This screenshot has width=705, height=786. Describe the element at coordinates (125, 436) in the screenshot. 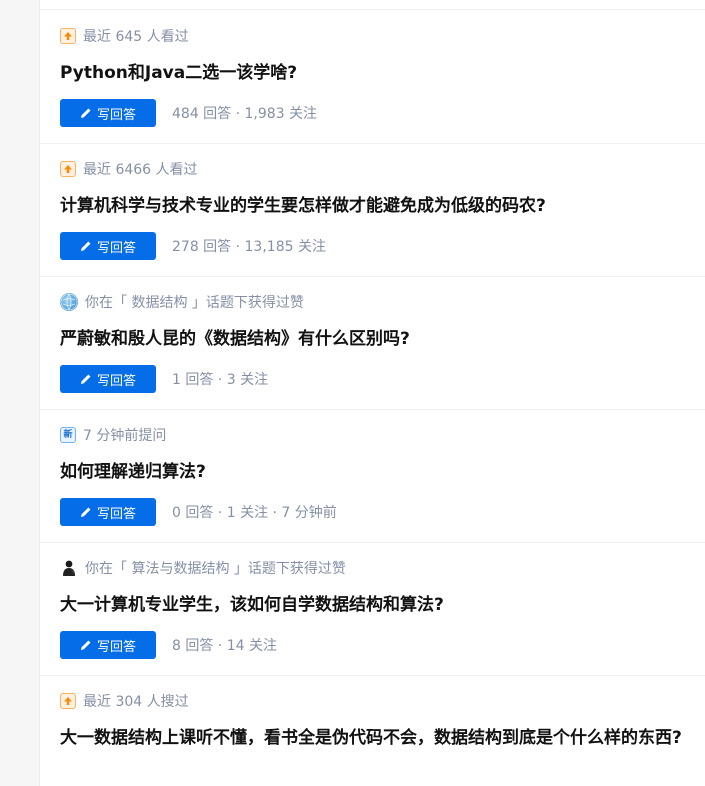

I see `meta-text: 7 分钟前提问` at that location.